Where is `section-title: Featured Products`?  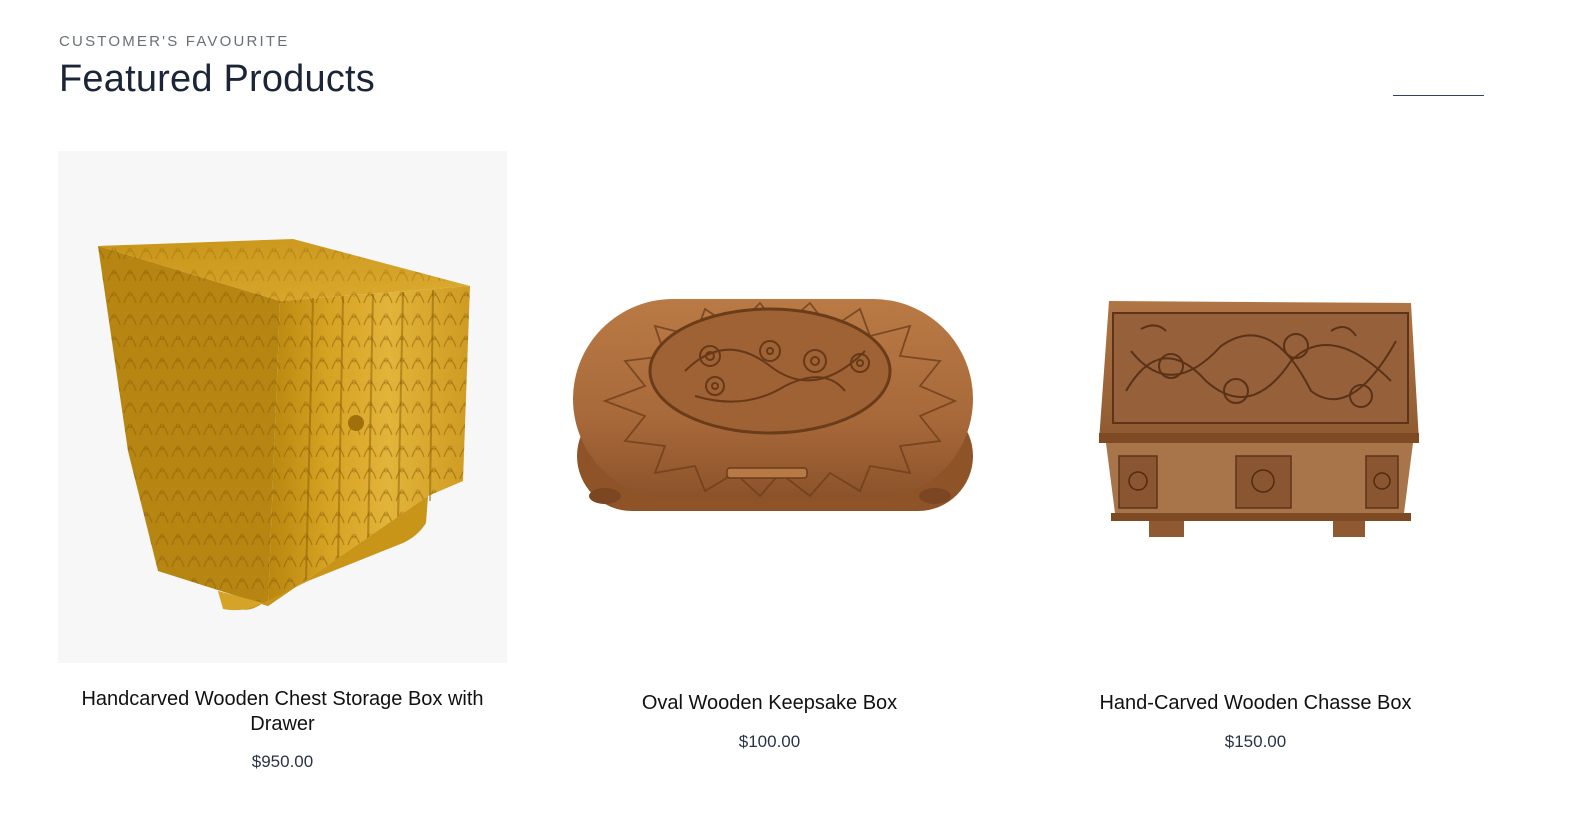 section-title: Featured Products is located at coordinates (217, 79).